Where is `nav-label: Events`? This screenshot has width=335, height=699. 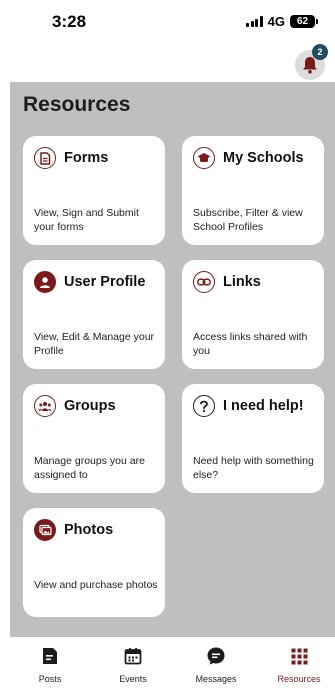
nav-label: Events is located at coordinates (133, 679).